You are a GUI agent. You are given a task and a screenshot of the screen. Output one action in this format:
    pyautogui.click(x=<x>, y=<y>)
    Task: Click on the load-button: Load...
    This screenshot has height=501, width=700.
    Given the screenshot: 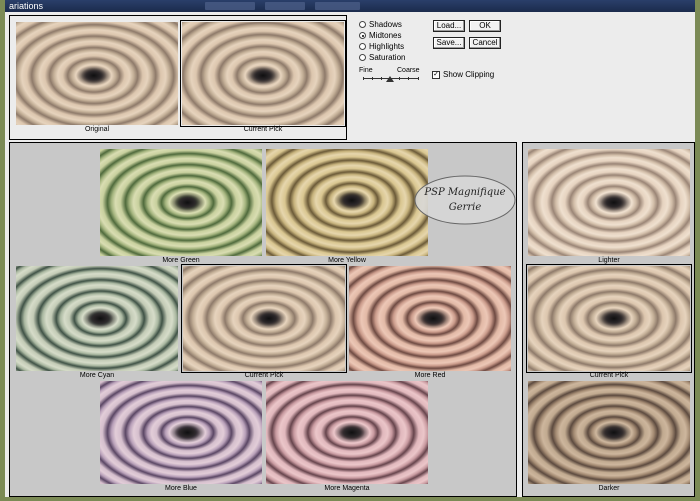 What is the action you would take?
    pyautogui.click(x=449, y=26)
    